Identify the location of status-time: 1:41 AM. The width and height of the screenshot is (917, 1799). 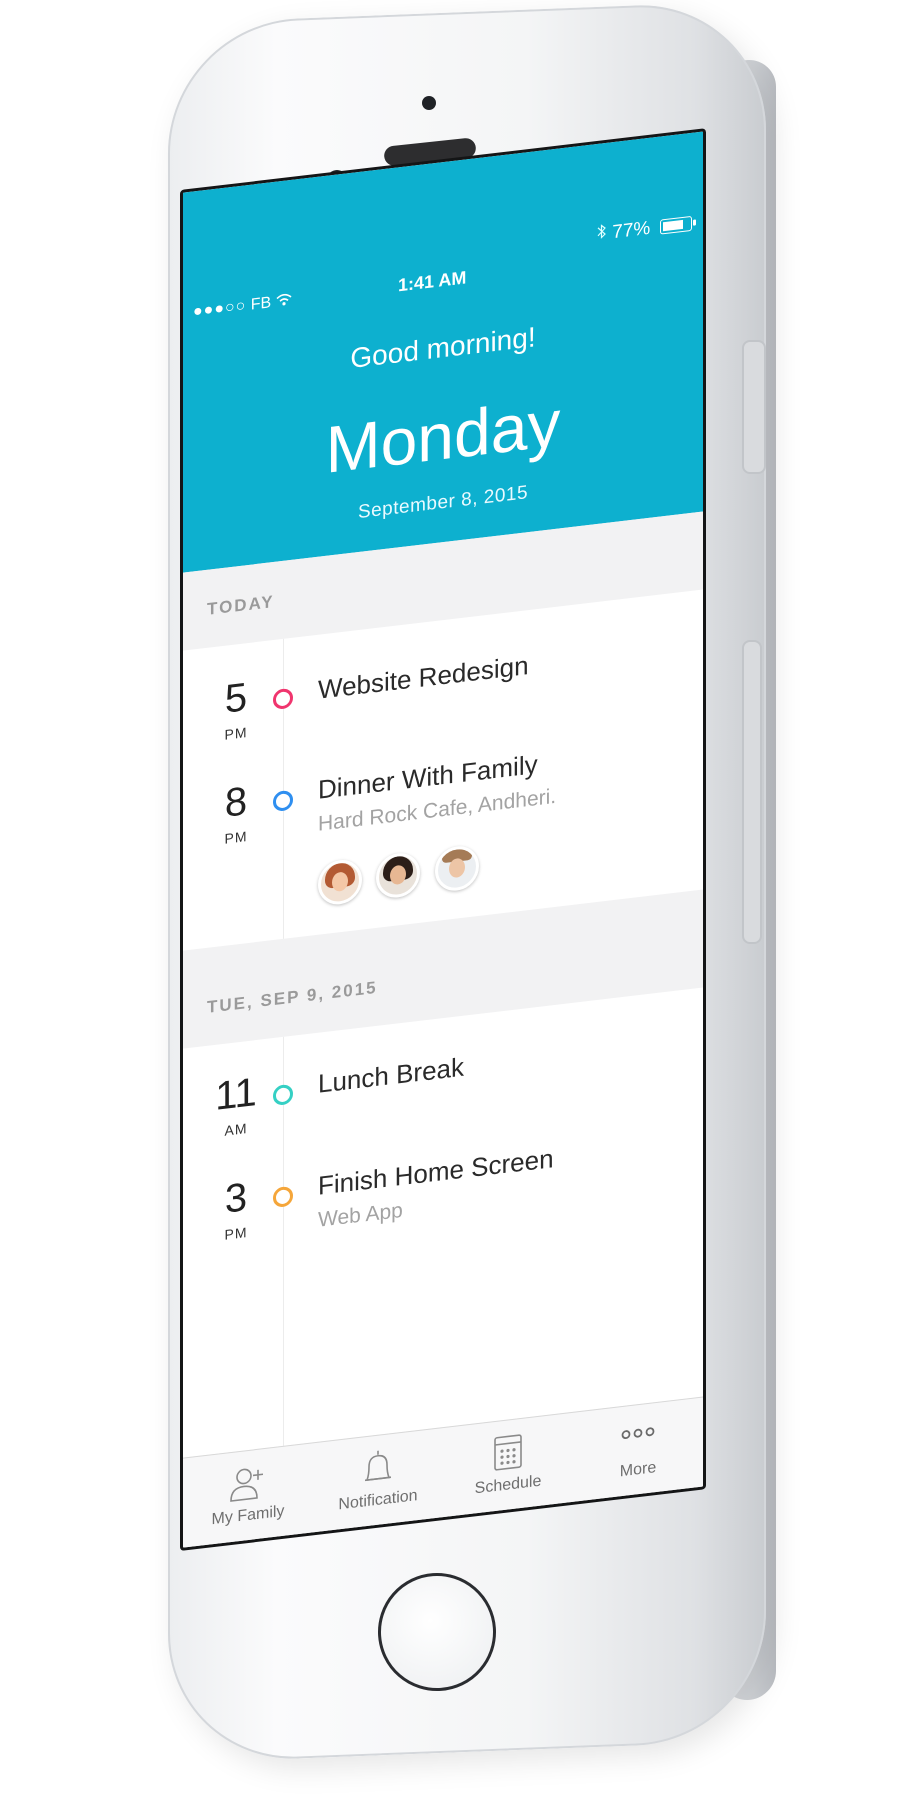
(432, 281).